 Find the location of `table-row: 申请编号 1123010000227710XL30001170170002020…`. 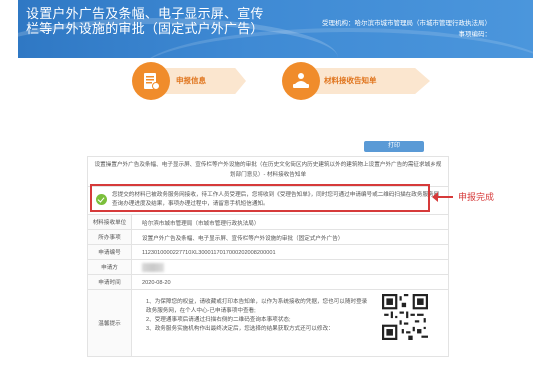

table-row: 申请编号 1123010000227710XL30001170170002020… is located at coordinates (268, 252).